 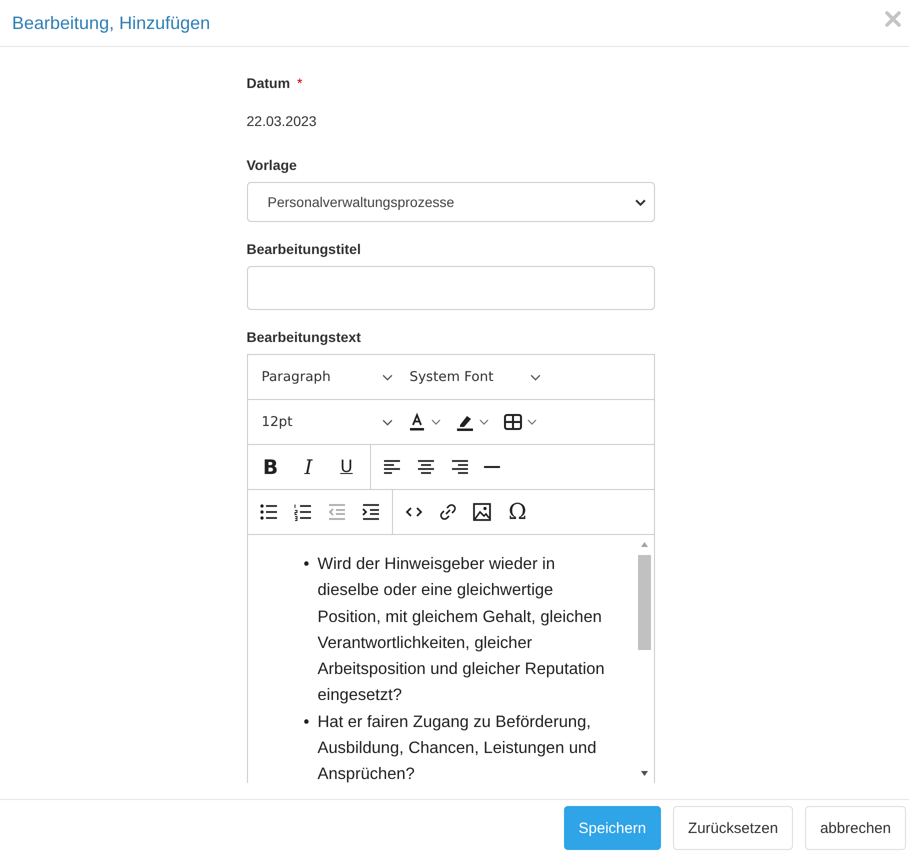 I want to click on required-mark: *, so click(x=299, y=83).